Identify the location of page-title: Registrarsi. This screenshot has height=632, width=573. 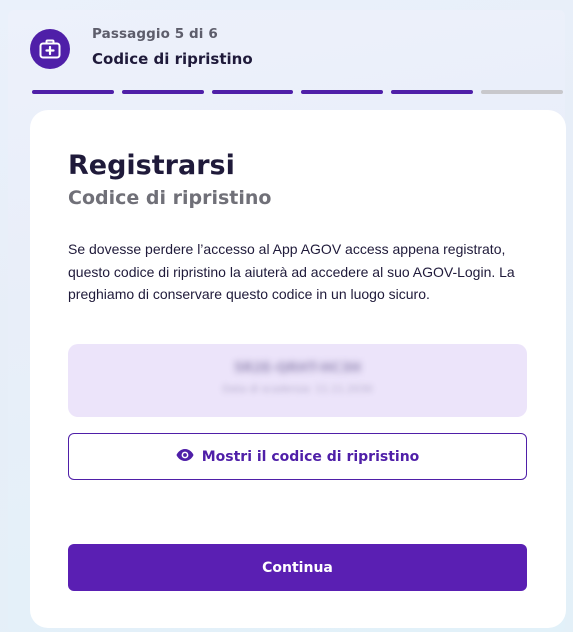
(151, 165).